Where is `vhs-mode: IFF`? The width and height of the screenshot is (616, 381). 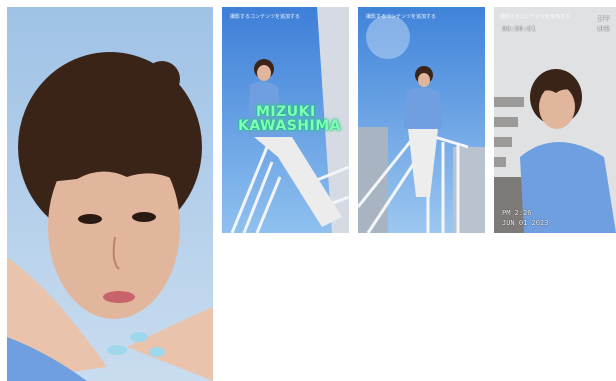
vhs-mode: IFF is located at coordinates (603, 19).